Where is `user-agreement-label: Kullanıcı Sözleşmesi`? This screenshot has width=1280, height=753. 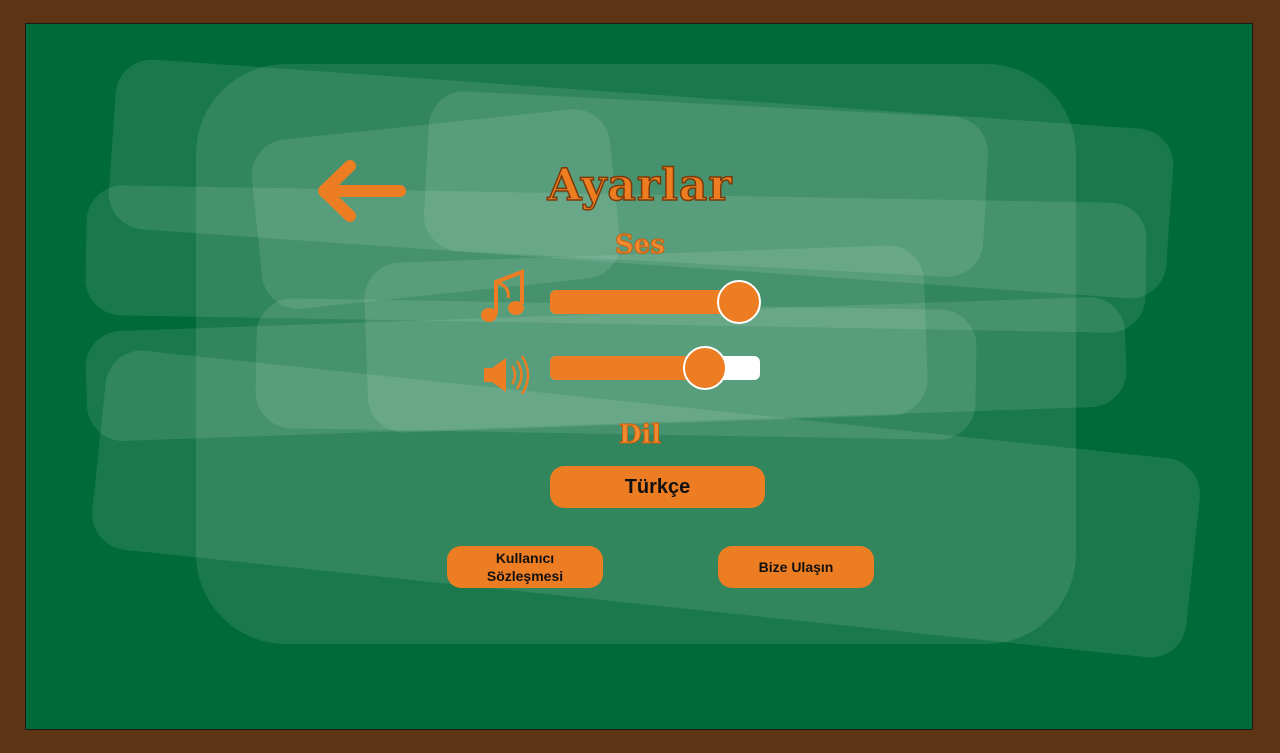 user-agreement-label: Kullanıcı Sözleşmesi is located at coordinates (525, 567).